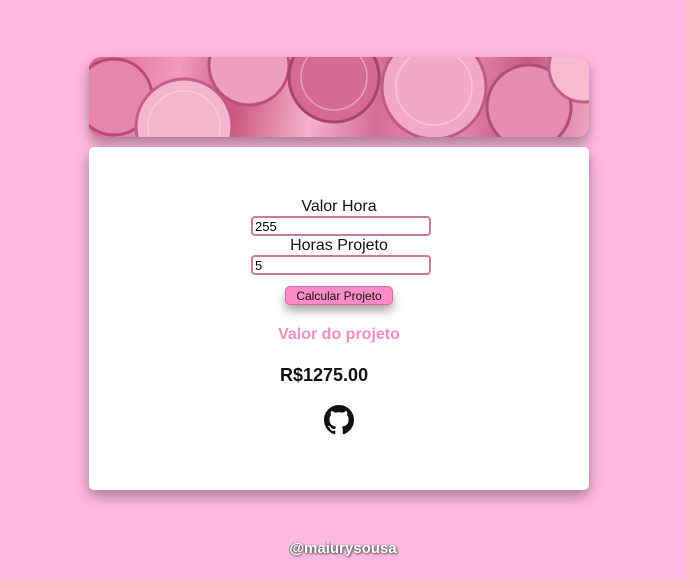  Describe the element at coordinates (339, 334) in the screenshot. I see `project-value-title: Valor do projeto` at that location.